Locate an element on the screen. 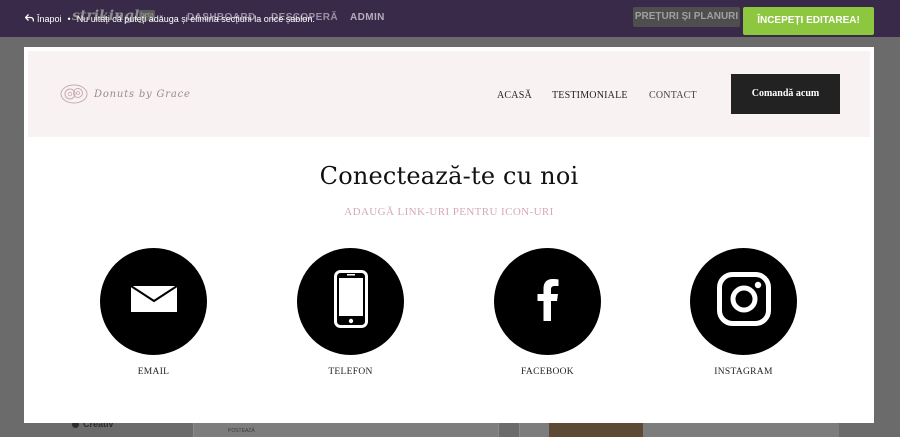 This screenshot has width=900, height=437. phone-link is located at coordinates (350, 301).